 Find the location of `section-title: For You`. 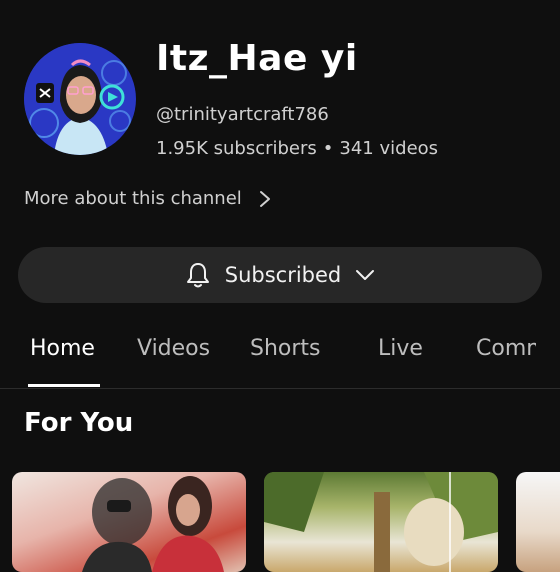

section-title: For You is located at coordinates (79, 423).